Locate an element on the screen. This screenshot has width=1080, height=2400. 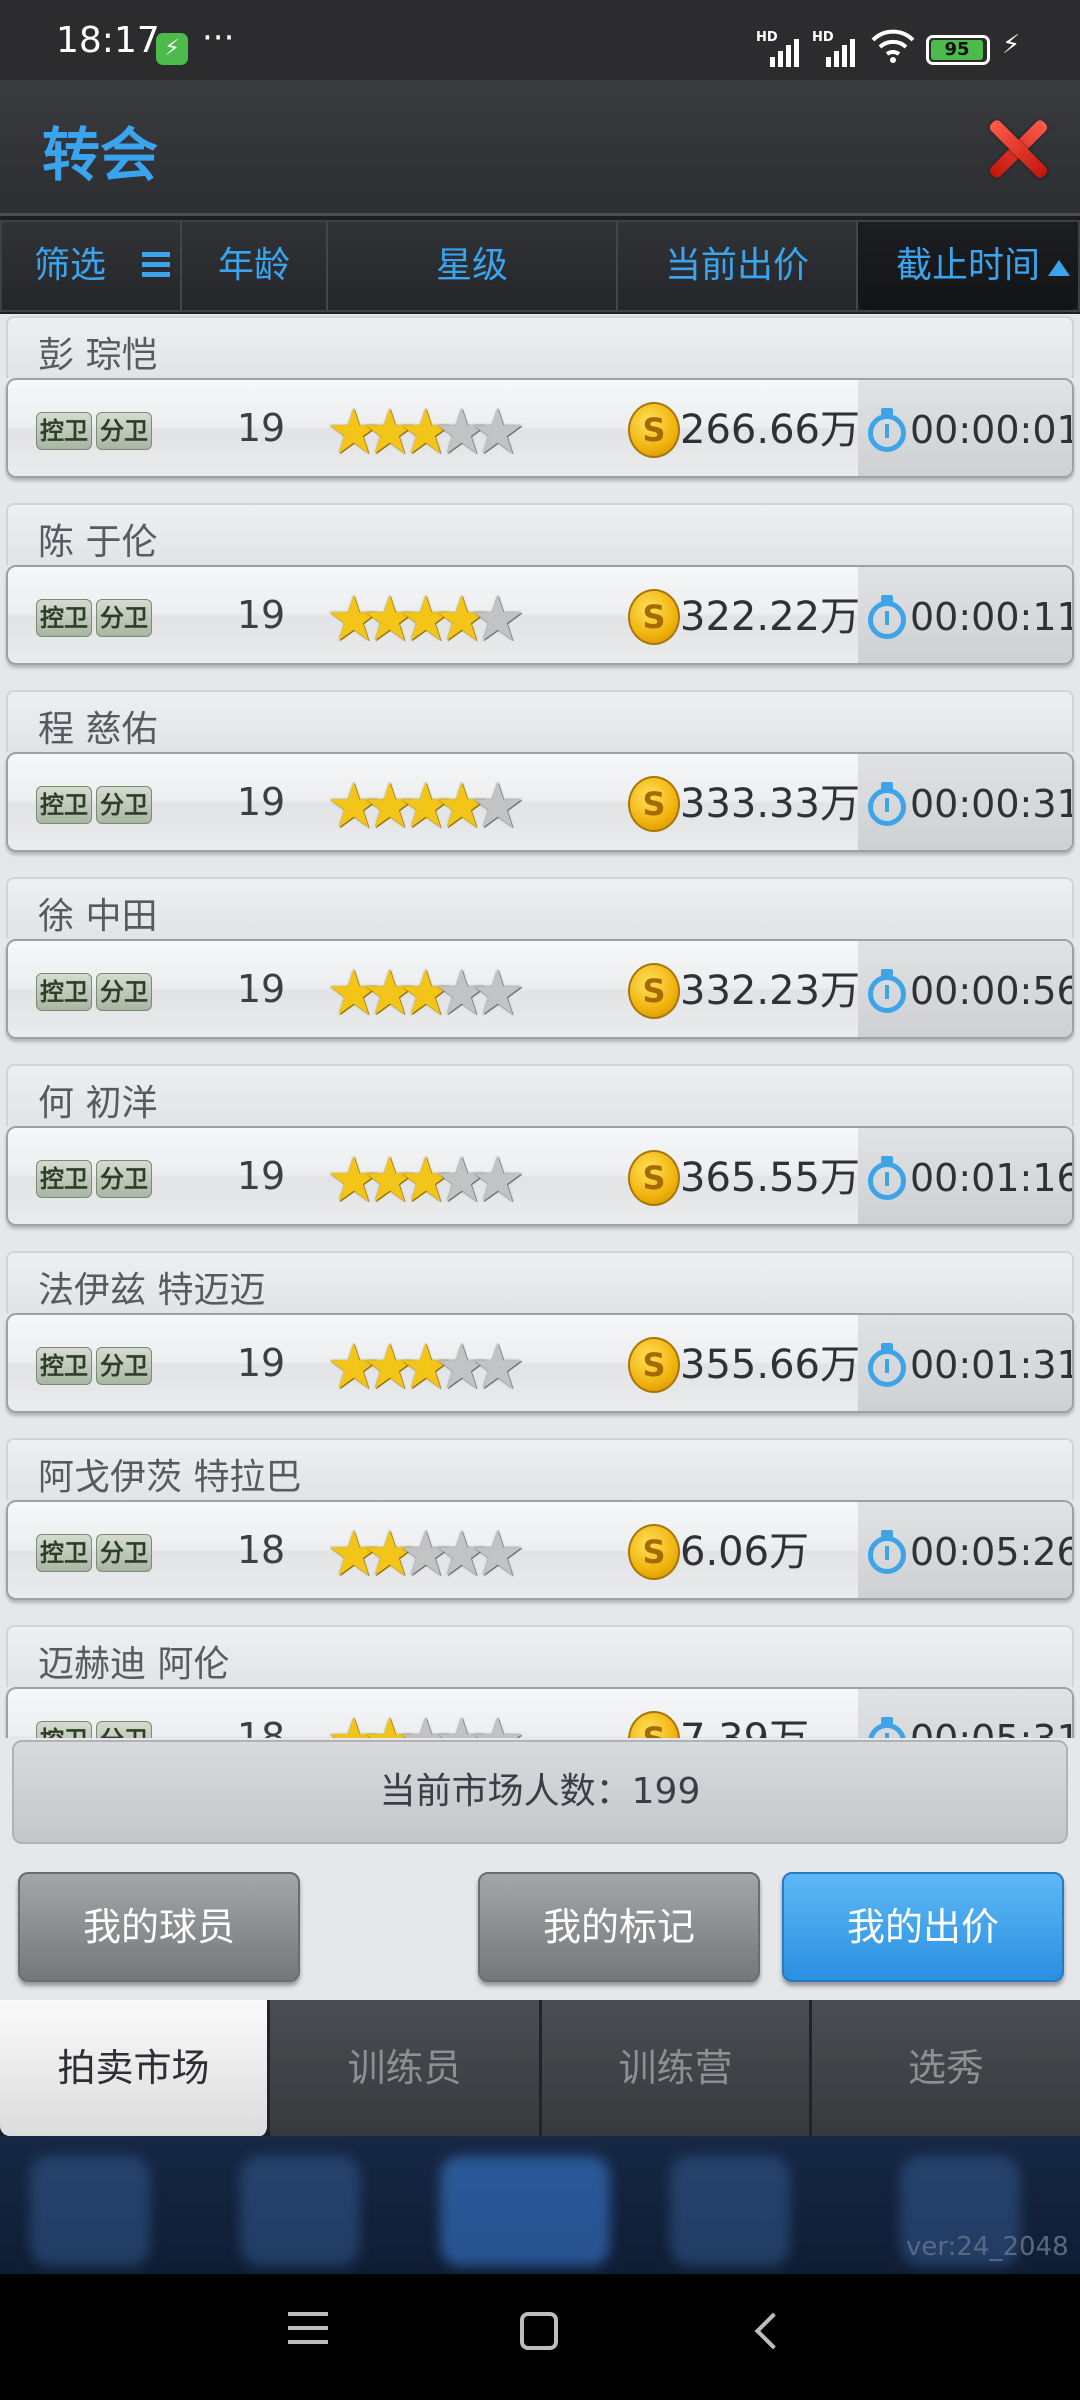
sort-bid-button: 当前出价 is located at coordinates (738, 266).